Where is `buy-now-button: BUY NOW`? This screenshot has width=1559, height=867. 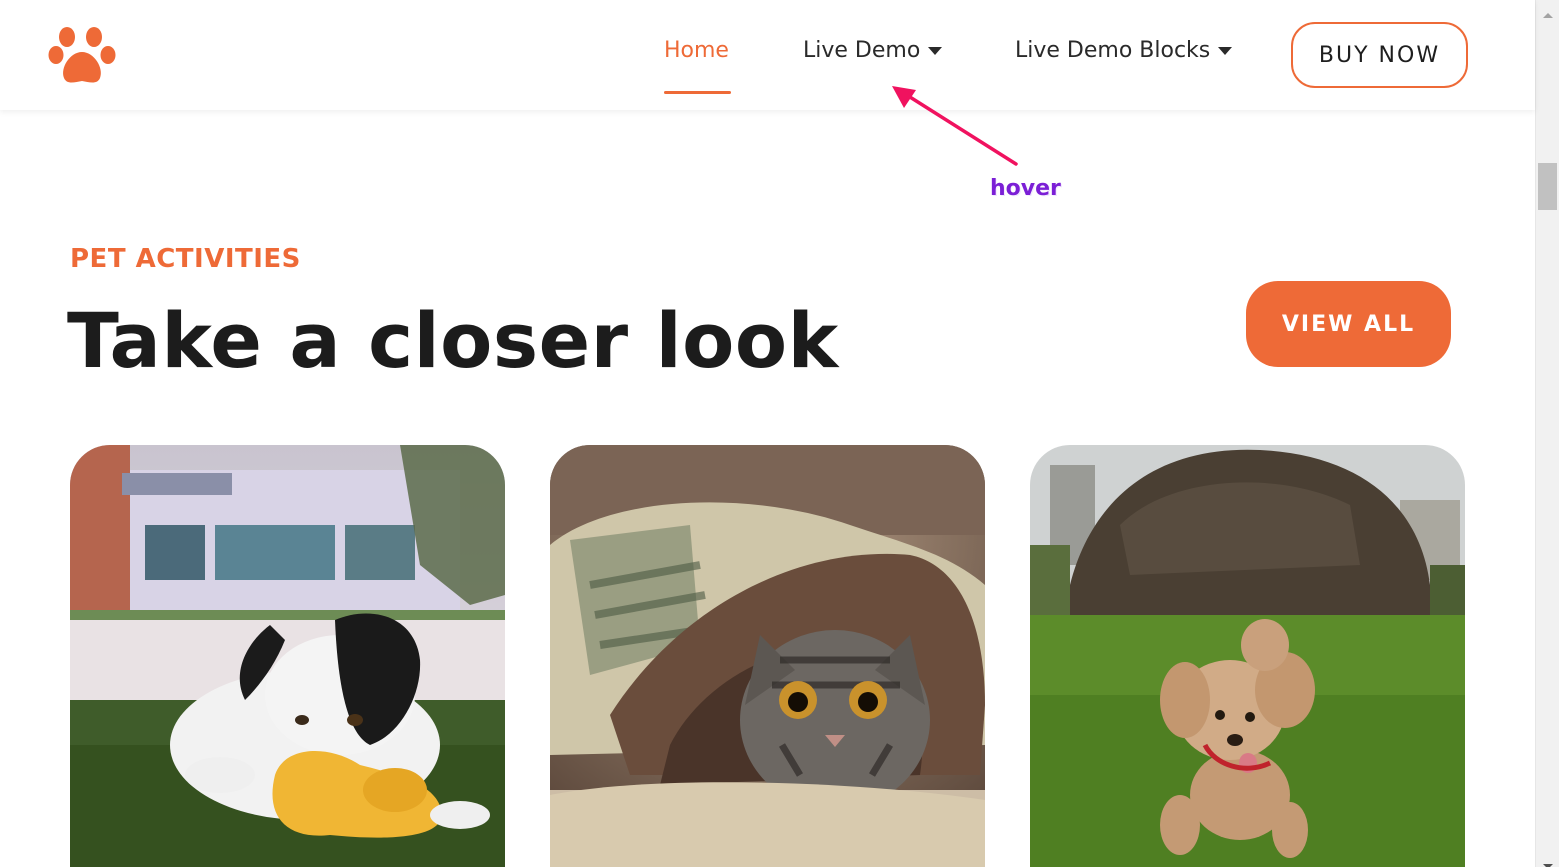
buy-now-button: BUY NOW is located at coordinates (1379, 55).